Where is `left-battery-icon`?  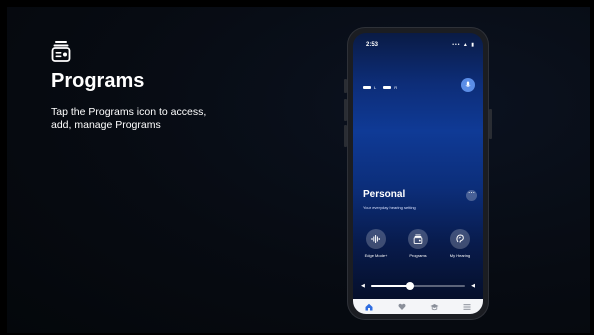
left-battery-icon is located at coordinates (367, 87).